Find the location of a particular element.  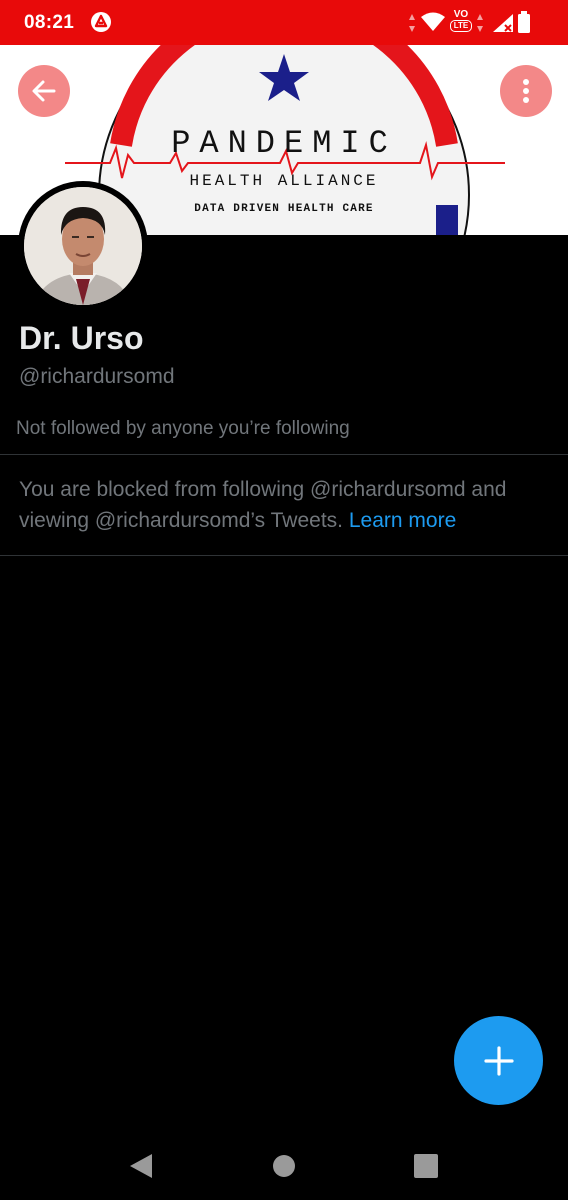

nav-back-icon is located at coordinates (141, 1166).